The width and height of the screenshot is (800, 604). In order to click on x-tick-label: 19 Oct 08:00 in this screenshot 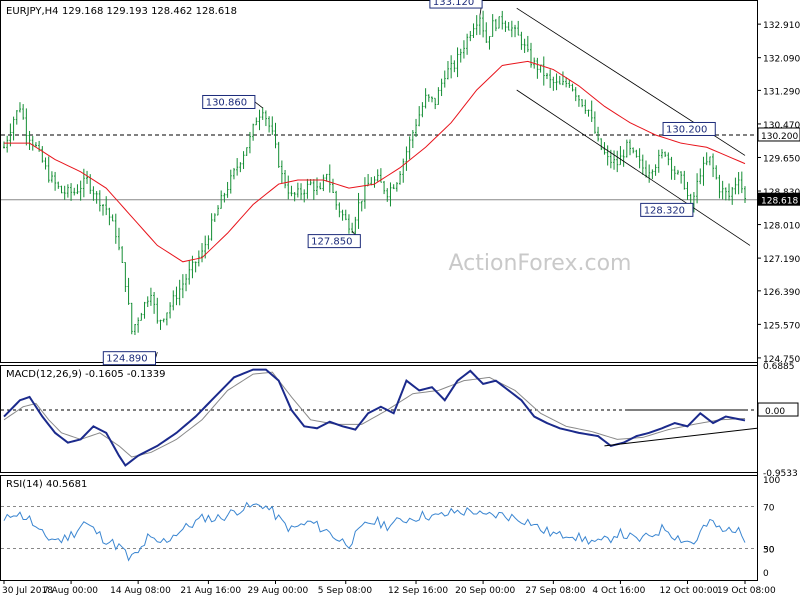, I will do `click(746, 591)`.